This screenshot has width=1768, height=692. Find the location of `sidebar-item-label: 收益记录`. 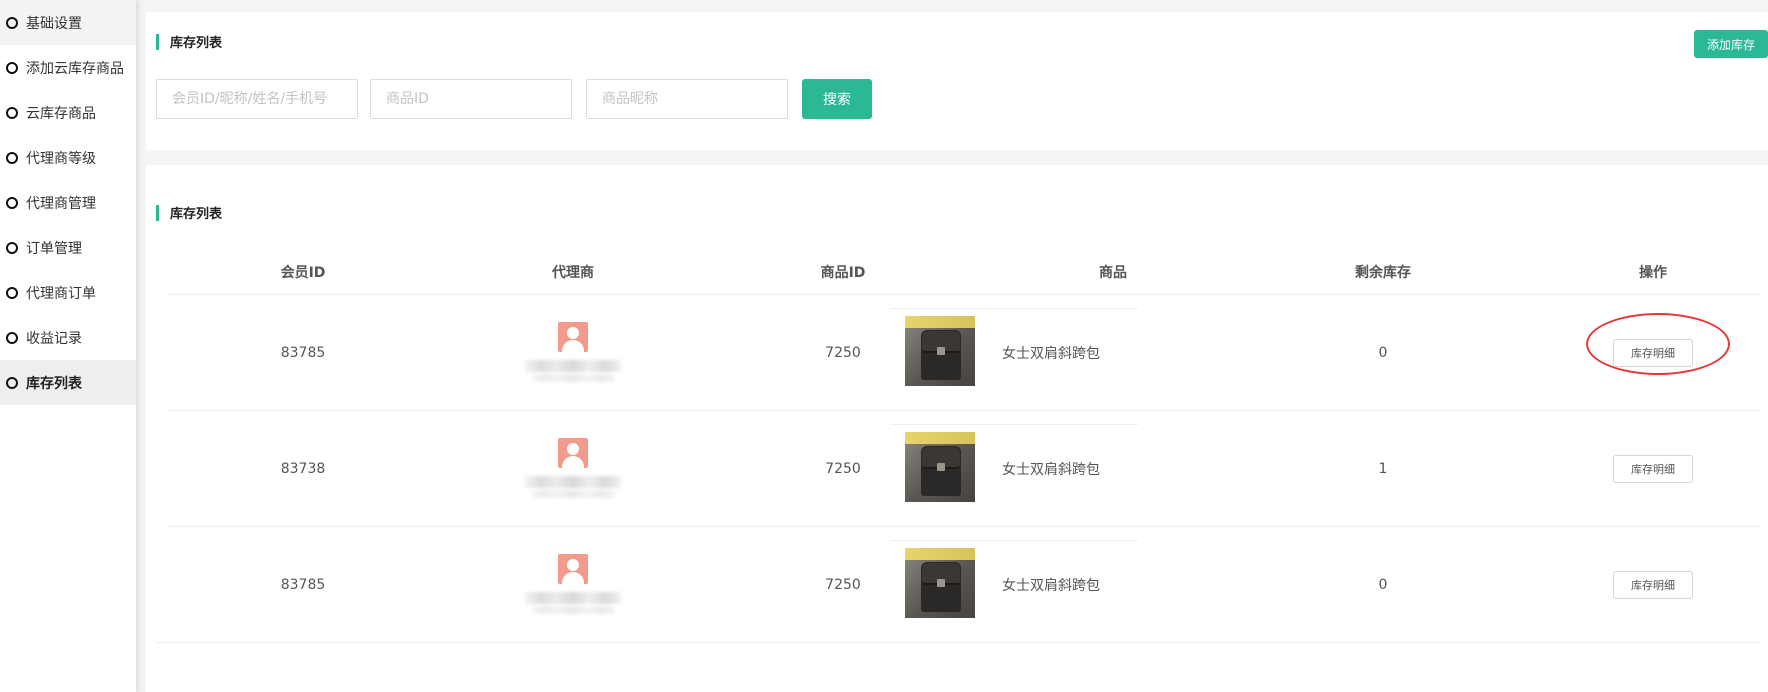

sidebar-item-label: 收益记录 is located at coordinates (54, 338).